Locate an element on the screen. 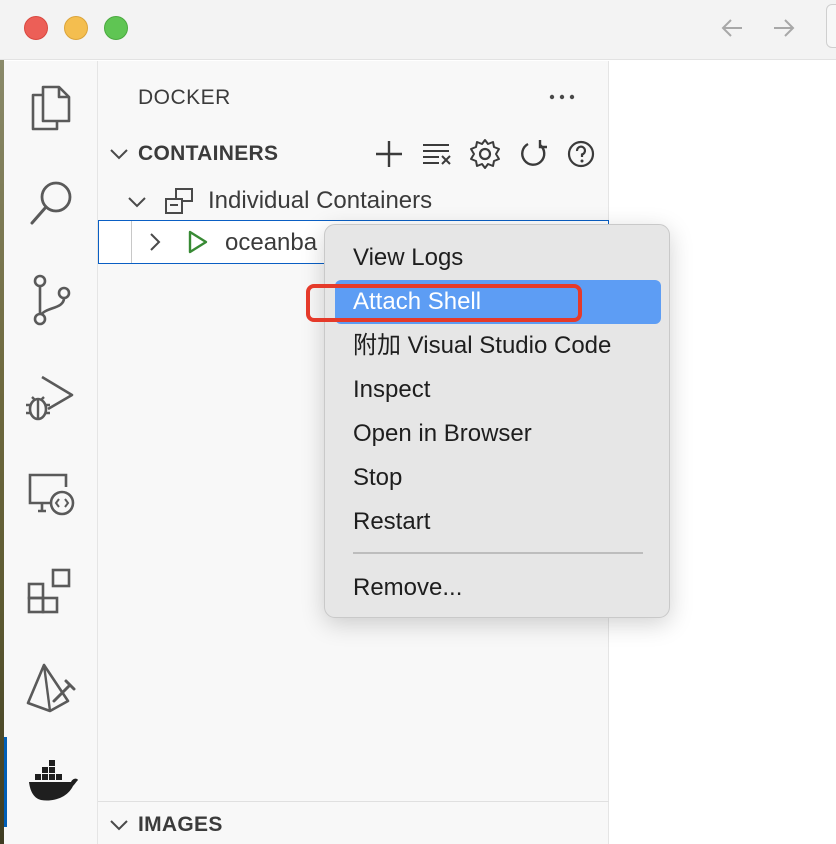 The width and height of the screenshot is (836, 844). zoom-window-button is located at coordinates (116, 28).